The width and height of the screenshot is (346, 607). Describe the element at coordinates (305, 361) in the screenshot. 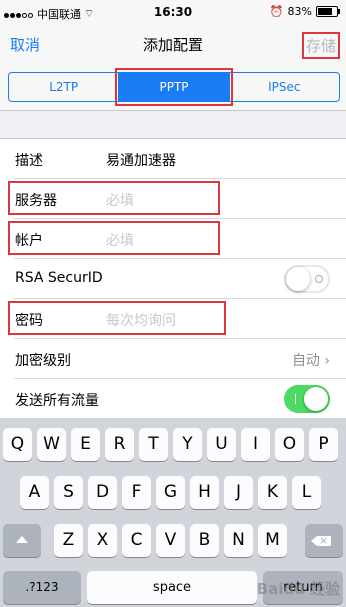

I see `encryption-value-text: 自动` at that location.